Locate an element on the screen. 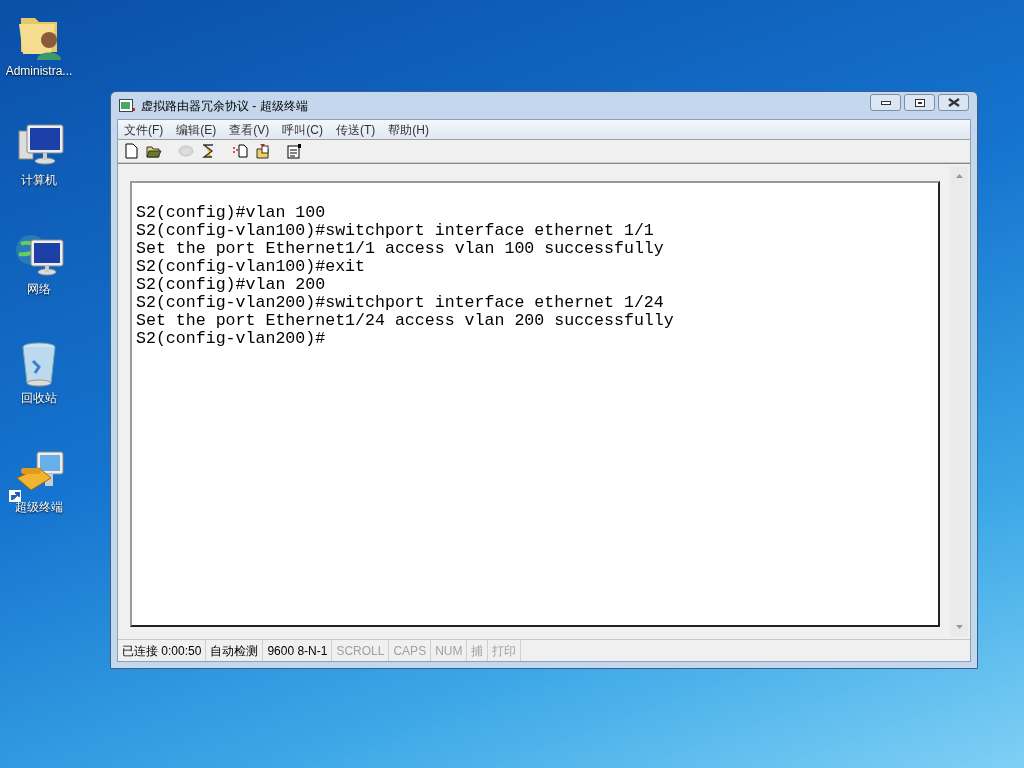 The width and height of the screenshot is (1024, 768). terminal-line: S2(config)#vlan 200 is located at coordinates (231, 285).